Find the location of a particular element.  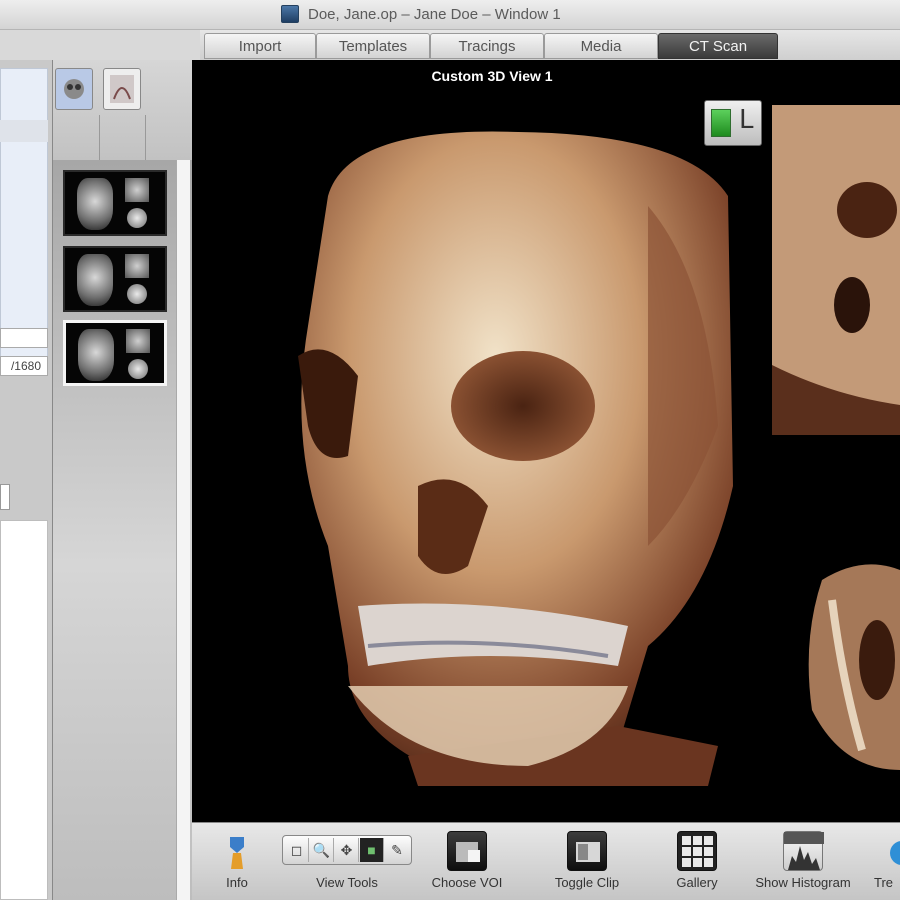

annotate-tool-icon: ✎ is located at coordinates (397, 850).